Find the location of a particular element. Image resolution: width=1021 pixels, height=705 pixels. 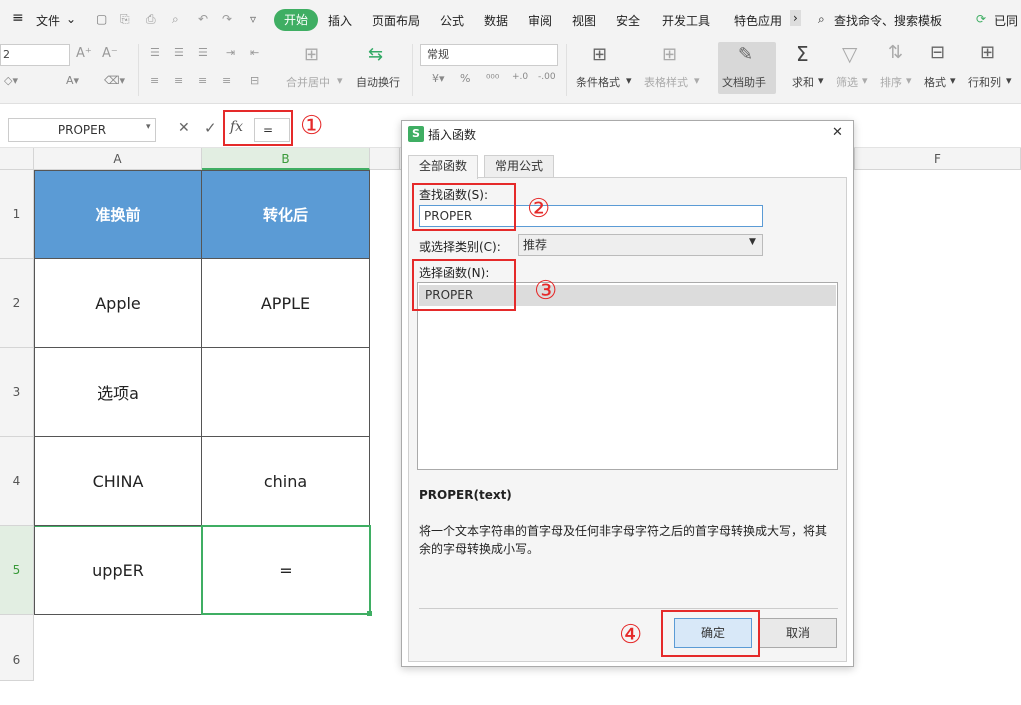

sort-dropdown-icon: ▾ is located at coordinates (909, 80).